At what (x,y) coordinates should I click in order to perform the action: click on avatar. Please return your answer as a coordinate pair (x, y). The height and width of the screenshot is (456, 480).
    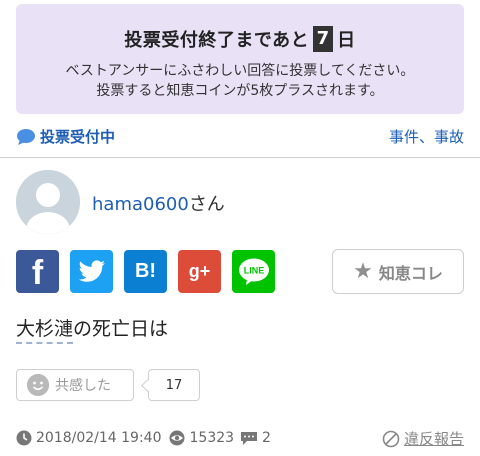
    Looking at the image, I should click on (48, 202).